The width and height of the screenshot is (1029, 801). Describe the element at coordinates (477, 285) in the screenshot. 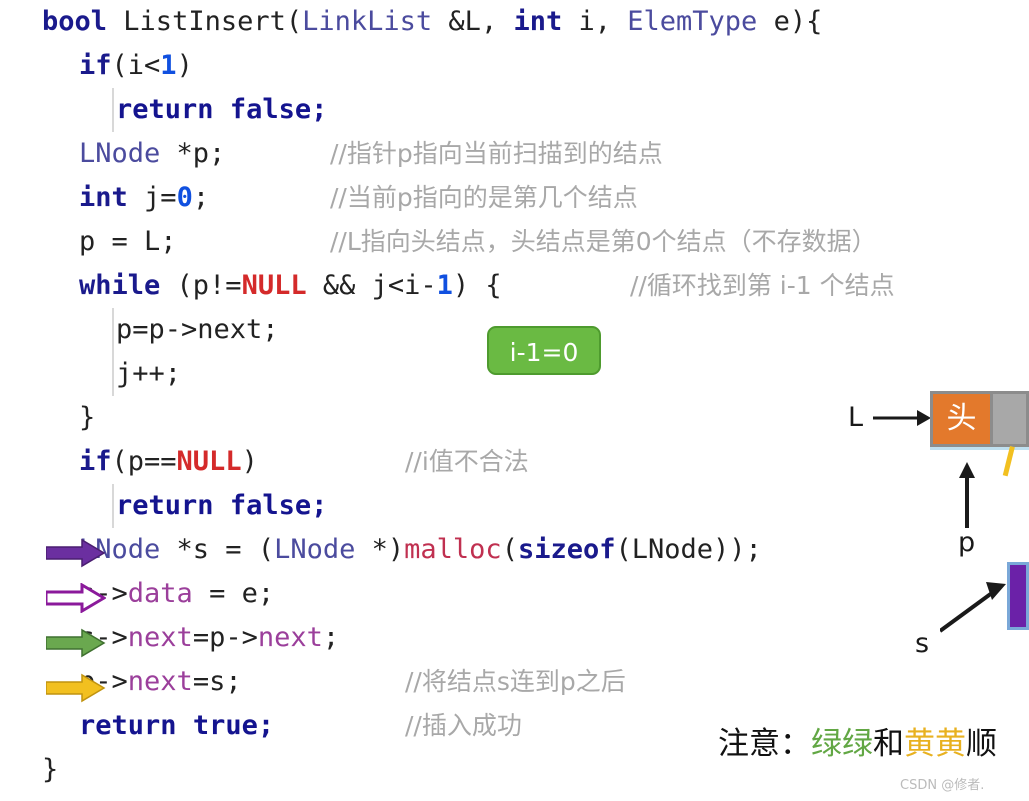

I see `code-token: ) {` at that location.